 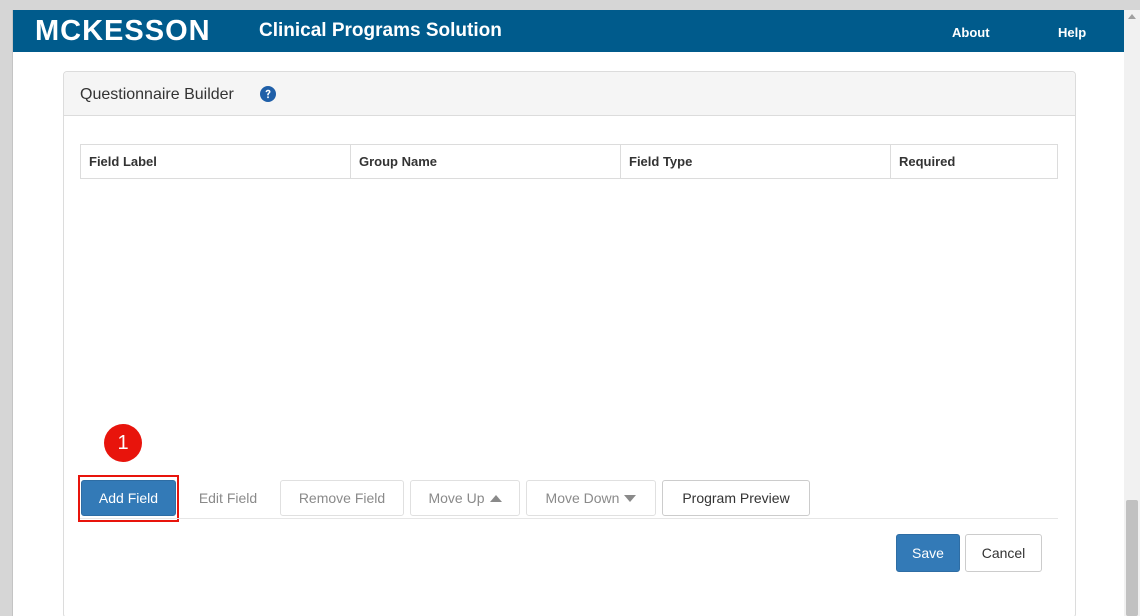 I want to click on toolbar-divider, so click(x=569, y=518).